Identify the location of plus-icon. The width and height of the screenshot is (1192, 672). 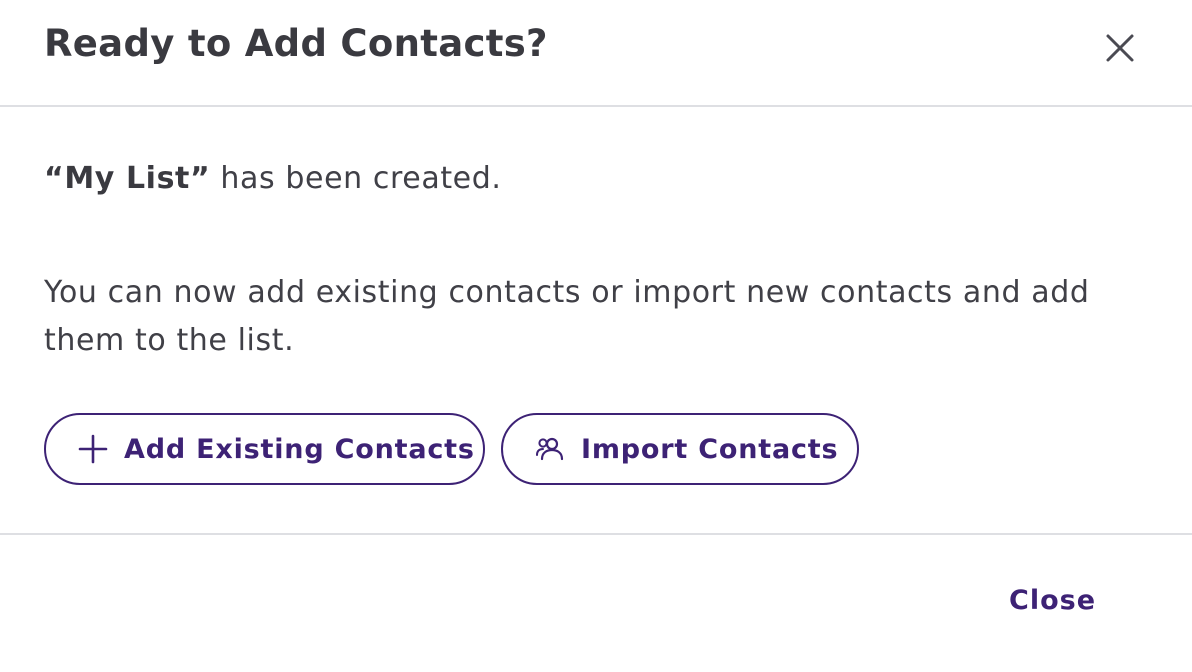
(93, 449).